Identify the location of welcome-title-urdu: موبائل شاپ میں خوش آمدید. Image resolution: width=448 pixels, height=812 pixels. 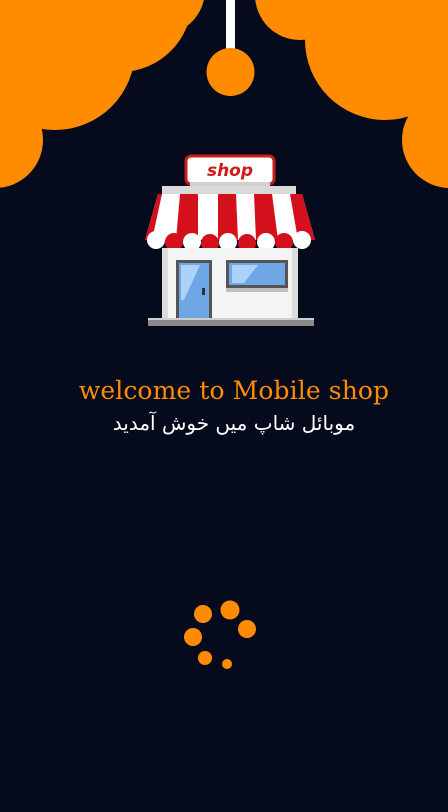
(234, 423).